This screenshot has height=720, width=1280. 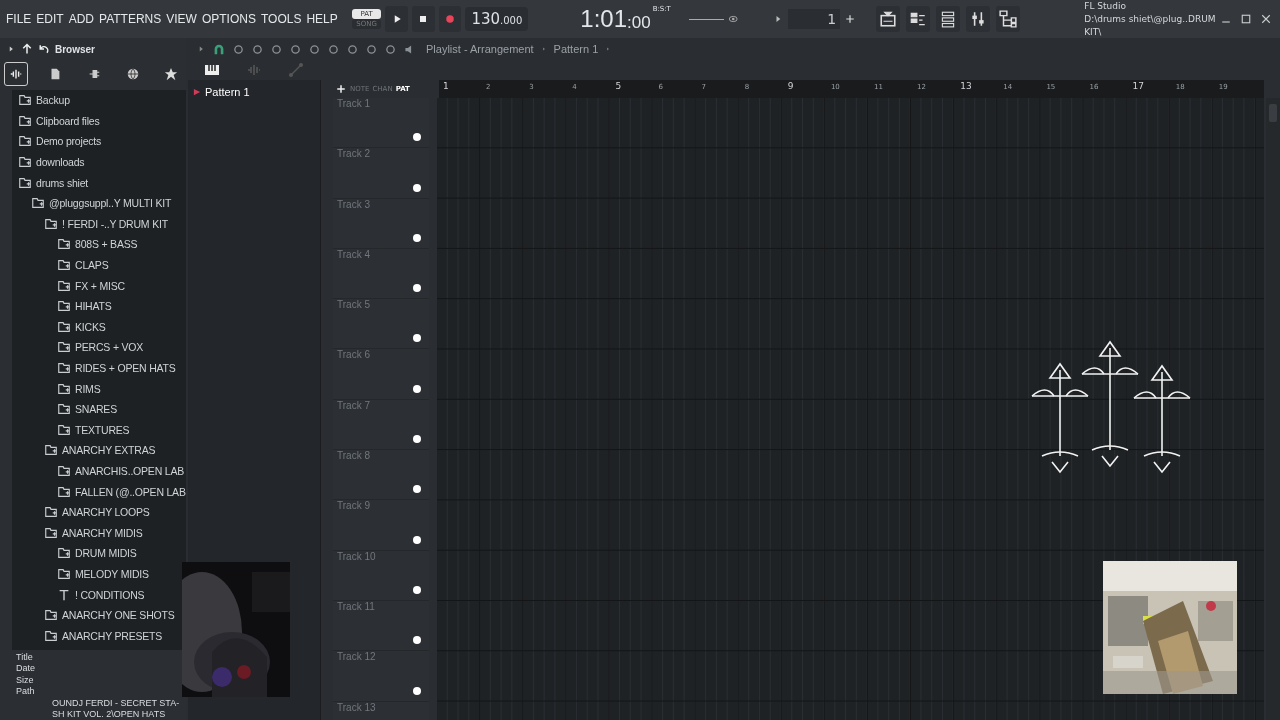 What do you see at coordinates (228, 19) in the screenshot?
I see `menu-item: OPTIONS` at bounding box center [228, 19].